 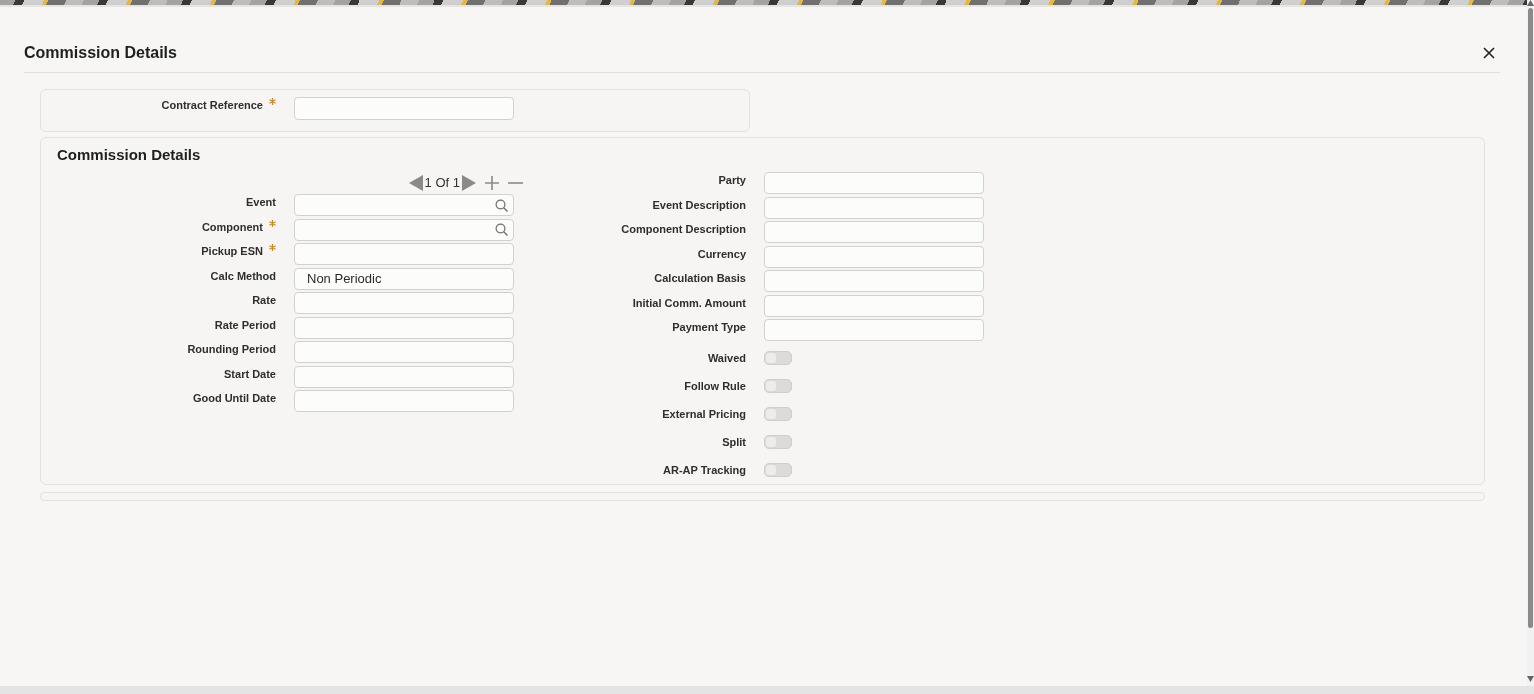 I want to click on plus-icon, so click(x=492, y=183).